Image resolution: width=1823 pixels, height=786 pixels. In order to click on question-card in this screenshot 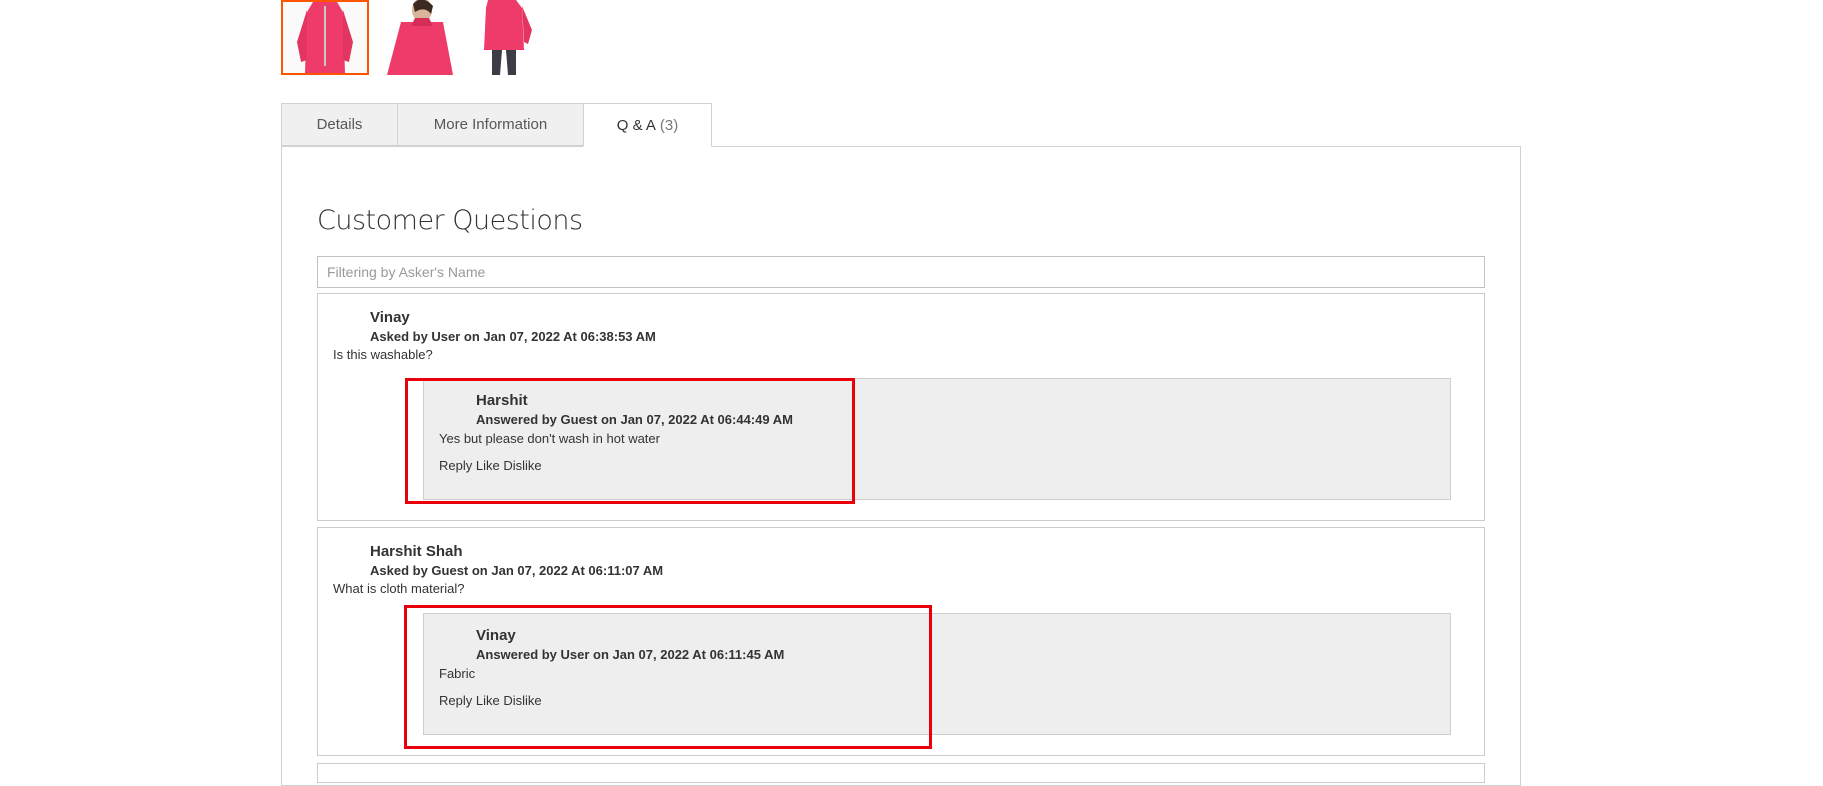, I will do `click(901, 773)`.